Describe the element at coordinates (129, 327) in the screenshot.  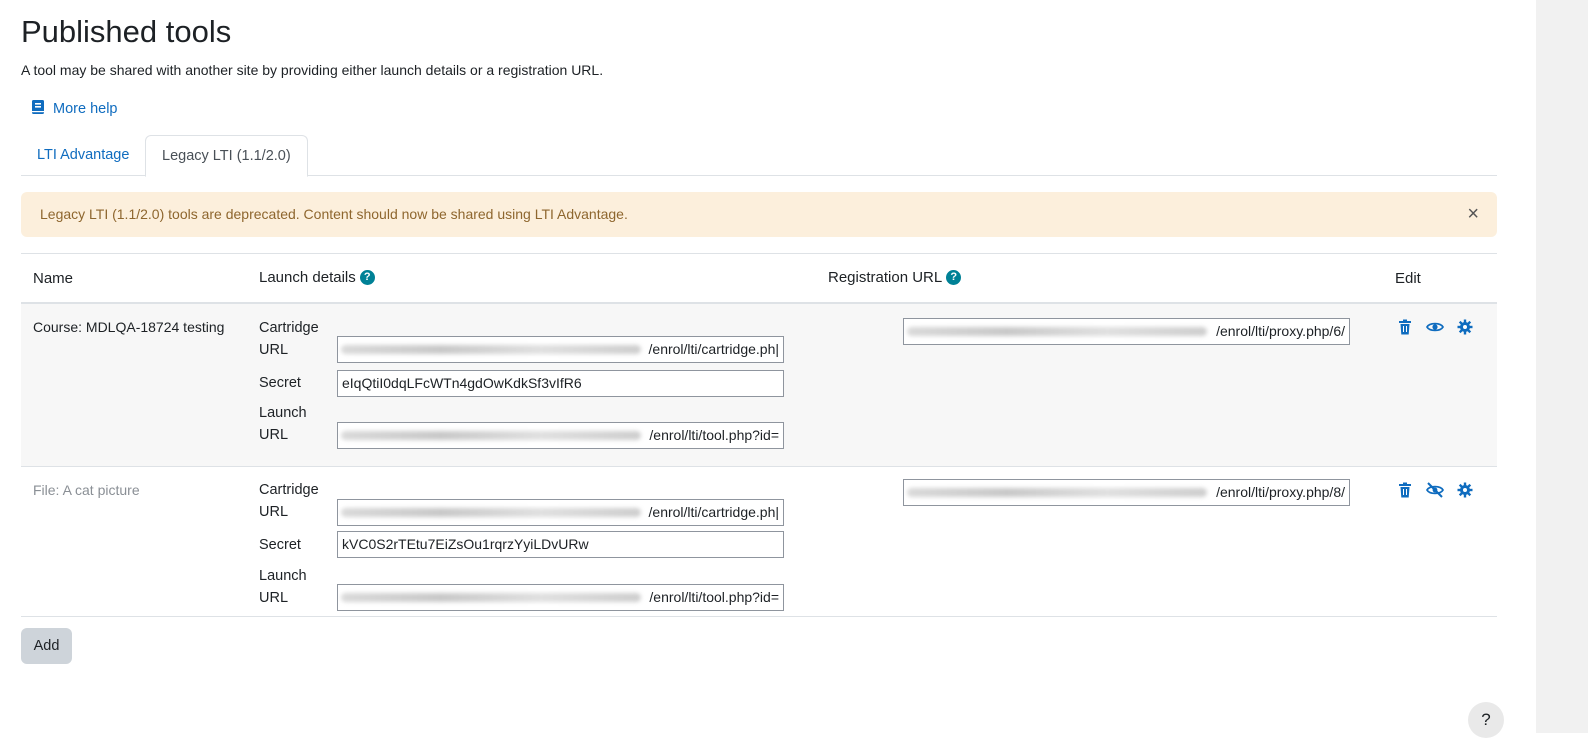
I see `tool-name: Course: MDLQA-18724 testing` at that location.